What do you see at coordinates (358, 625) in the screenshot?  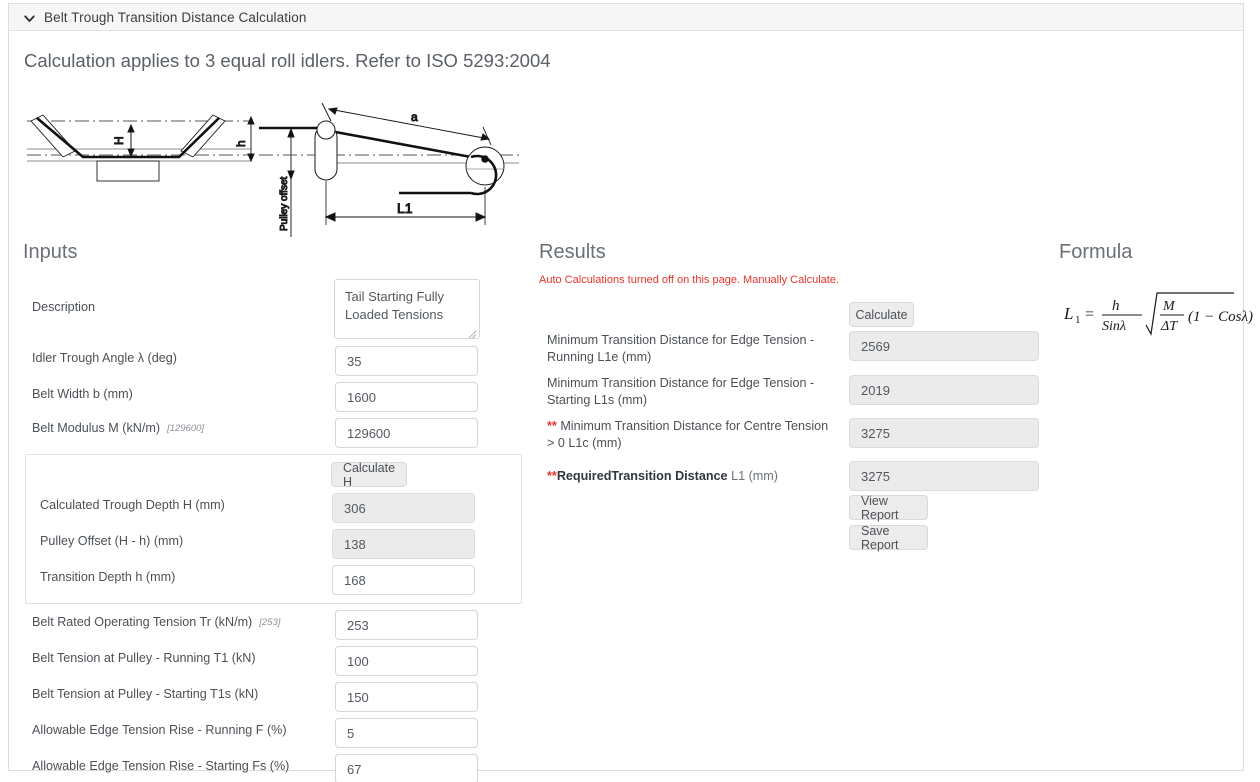 I see `field-value: 253` at bounding box center [358, 625].